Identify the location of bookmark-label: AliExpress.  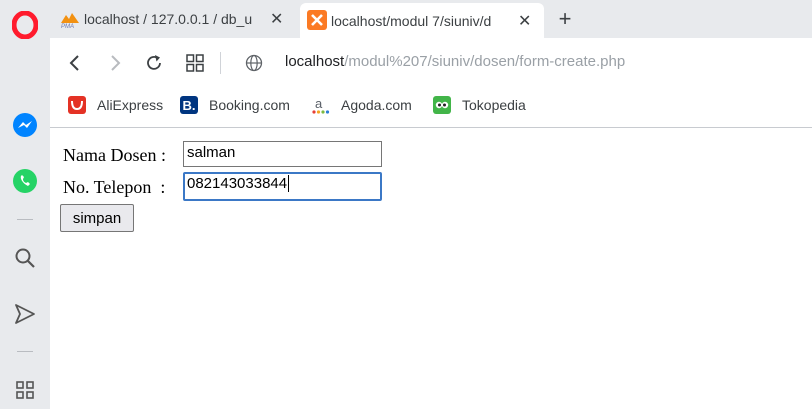
(130, 105).